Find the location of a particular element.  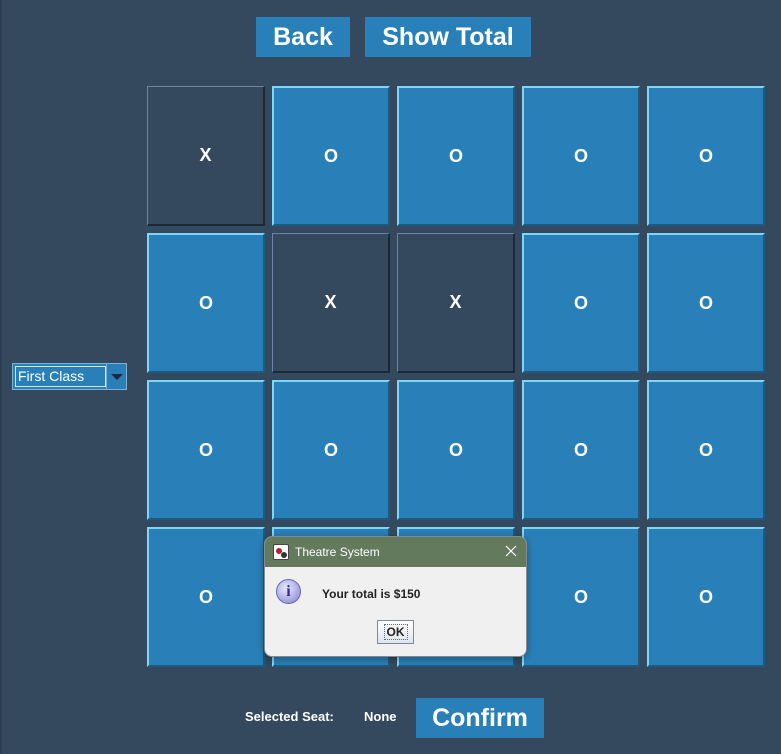

chevron-down-icon is located at coordinates (116, 376).